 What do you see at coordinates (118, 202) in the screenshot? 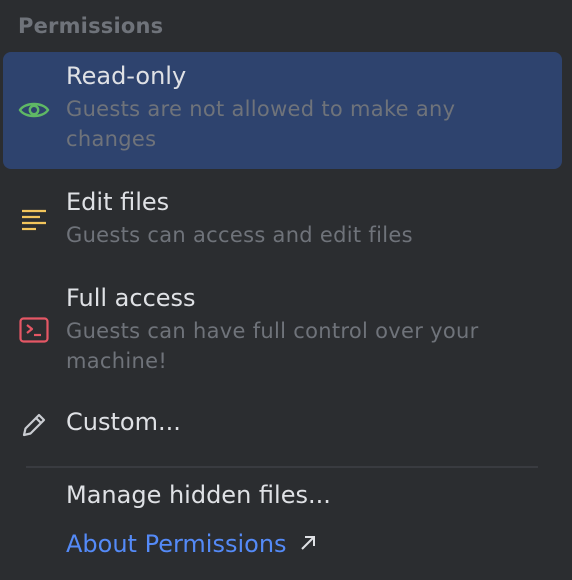
I see `option-title: Edit files` at bounding box center [118, 202].